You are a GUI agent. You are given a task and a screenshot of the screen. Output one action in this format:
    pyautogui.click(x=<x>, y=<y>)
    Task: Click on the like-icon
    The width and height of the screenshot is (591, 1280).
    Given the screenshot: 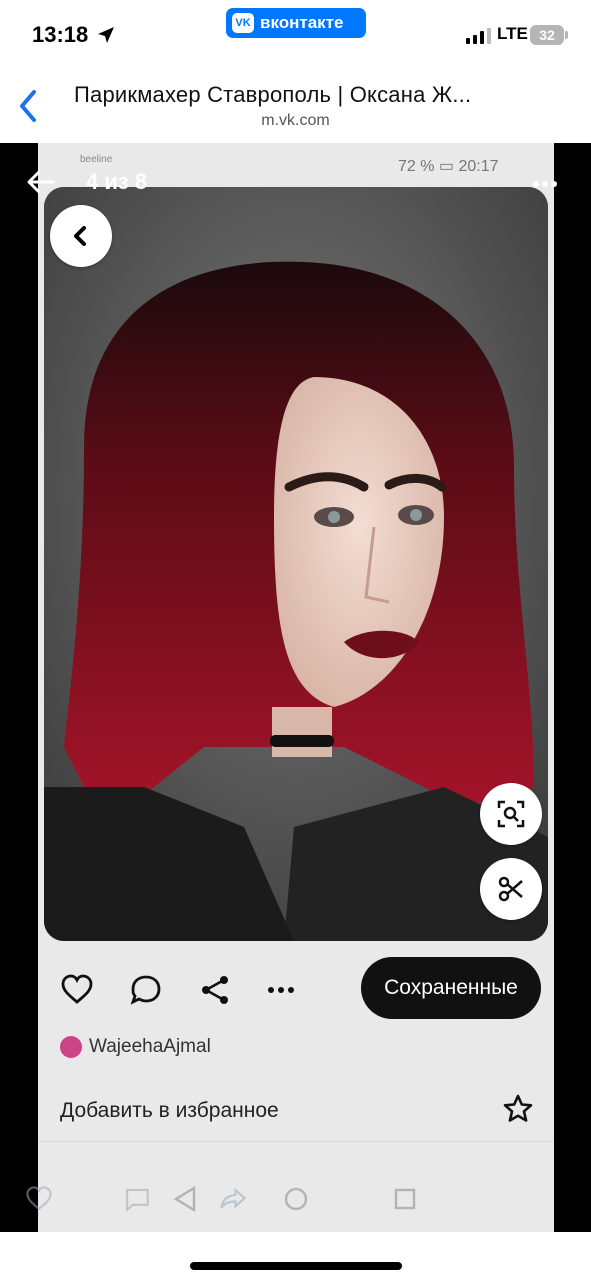 What is the action you would take?
    pyautogui.click(x=39, y=1199)
    